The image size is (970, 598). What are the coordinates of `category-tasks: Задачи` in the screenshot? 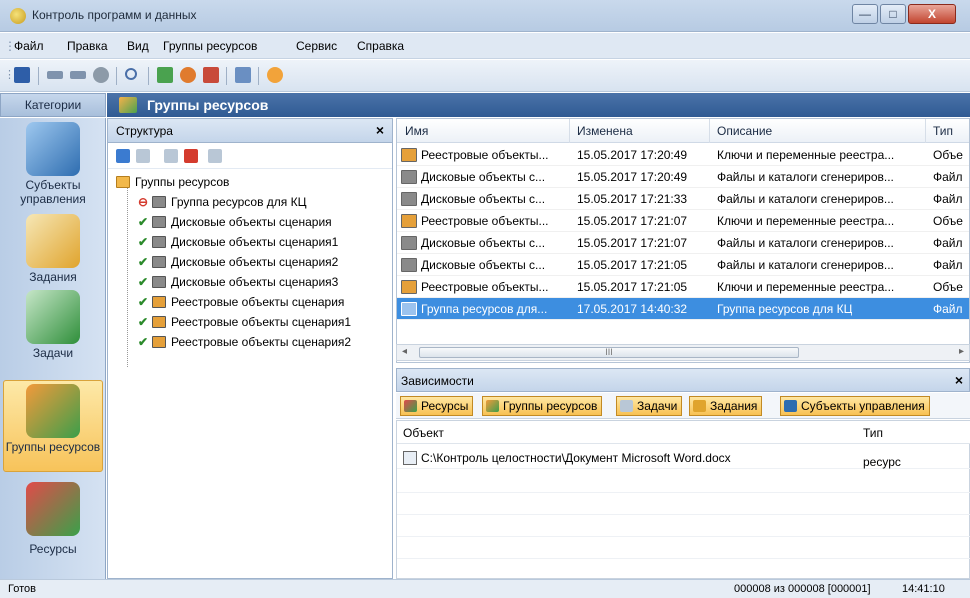 It's located at (53, 325).